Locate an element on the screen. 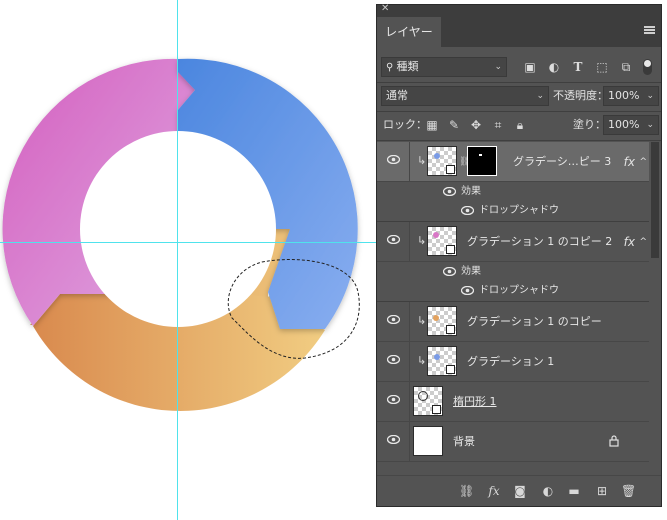 The width and height of the screenshot is (667, 520). layer-name: グラデーション 1 のコピー is located at coordinates (534, 321).